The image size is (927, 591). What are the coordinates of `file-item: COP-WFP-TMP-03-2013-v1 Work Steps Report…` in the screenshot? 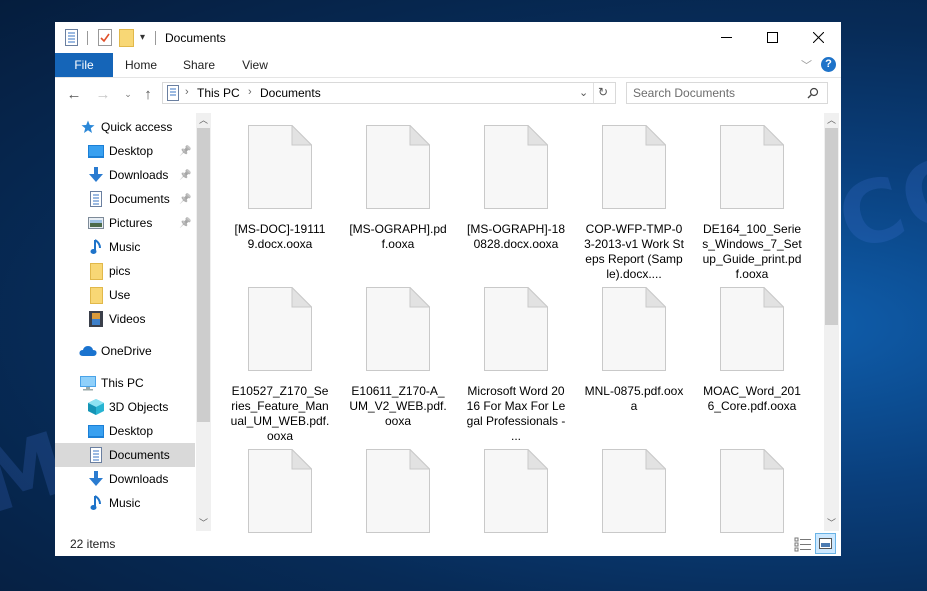 It's located at (634, 203).